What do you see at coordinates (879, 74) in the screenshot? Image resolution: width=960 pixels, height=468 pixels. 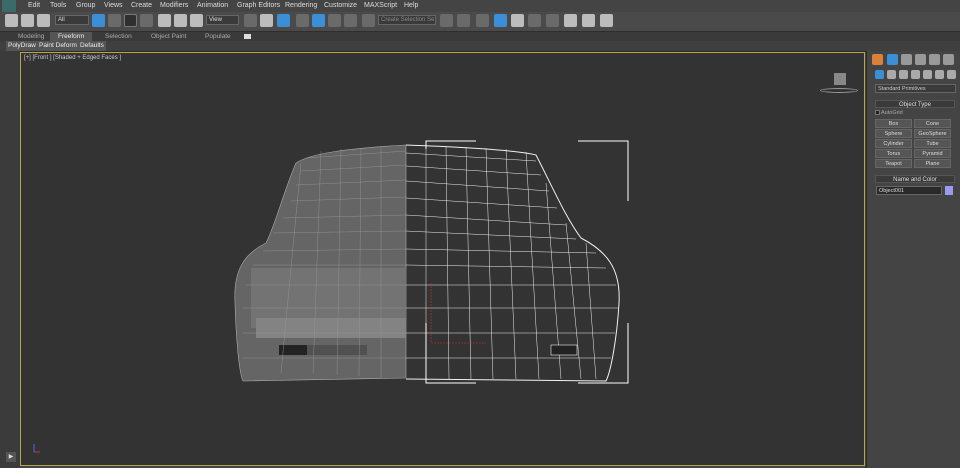 I see `geometry-icon` at bounding box center [879, 74].